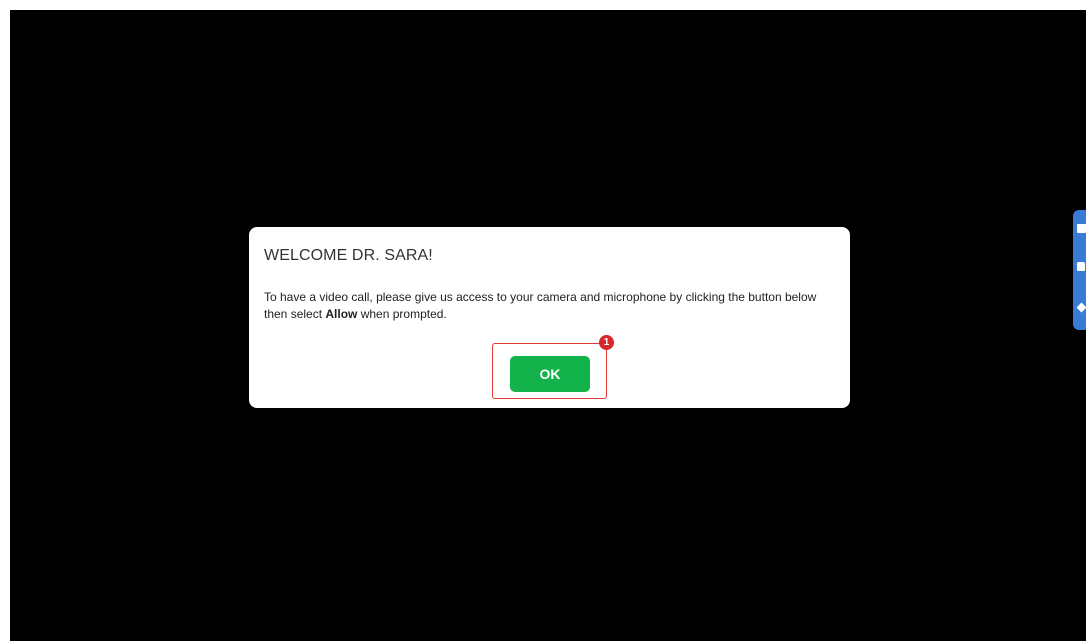 The image size is (1086, 641). I want to click on side-feedback-tab, so click(1079, 270).